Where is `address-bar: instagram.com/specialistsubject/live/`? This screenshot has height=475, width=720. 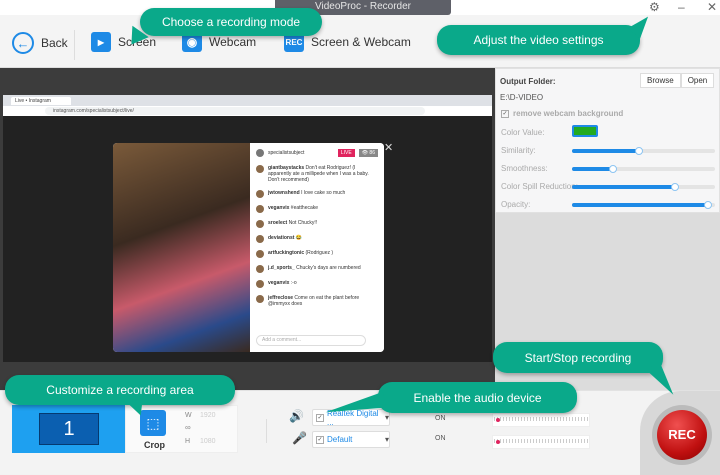
address-bar: instagram.com/specialistsubject/live/ is located at coordinates (247, 111).